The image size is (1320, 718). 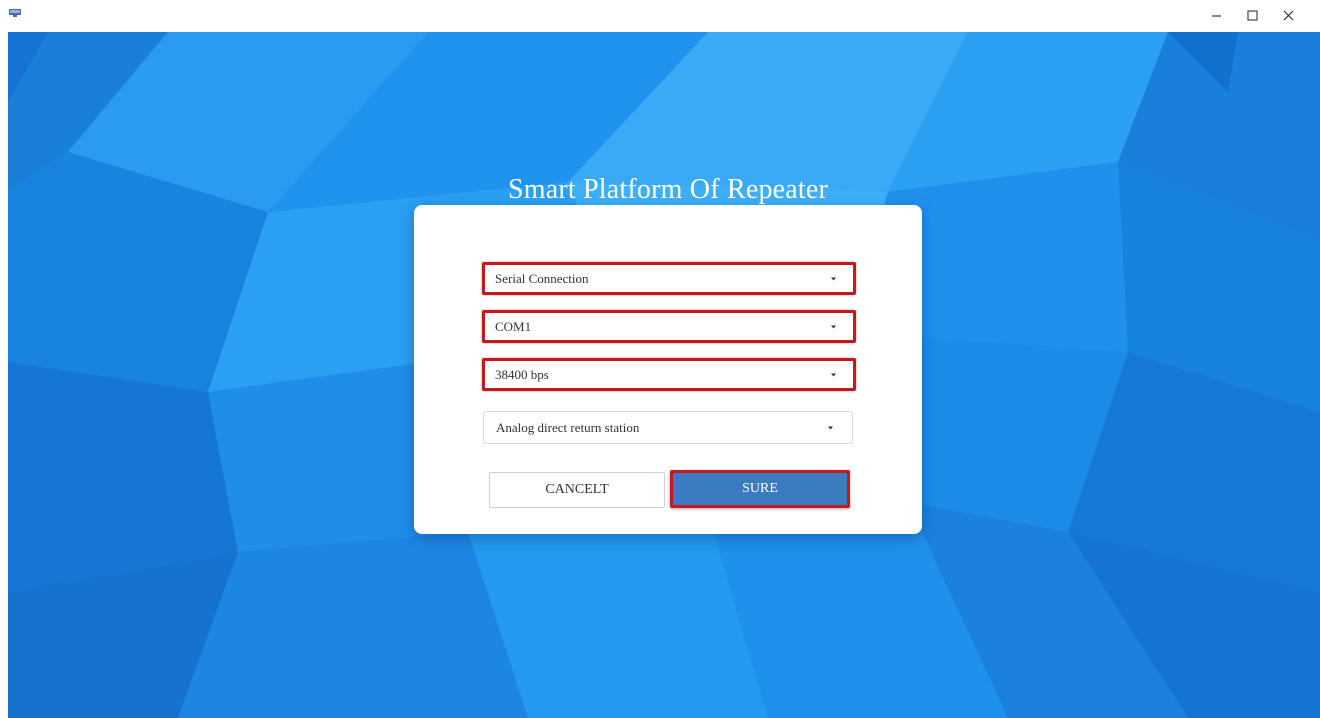 What do you see at coordinates (668, 189) in the screenshot?
I see `page-title: Smart Platform Of Repeater` at bounding box center [668, 189].